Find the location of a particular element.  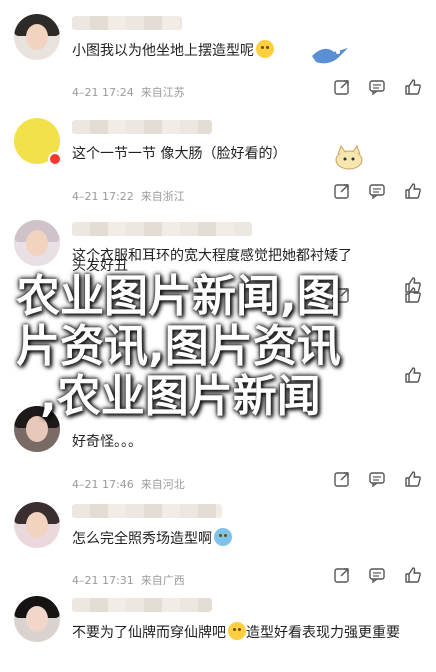

comment-item: 怎么完全照秀场造型啊 4–21 17:31 来自广西 is located at coordinates (218, 539).